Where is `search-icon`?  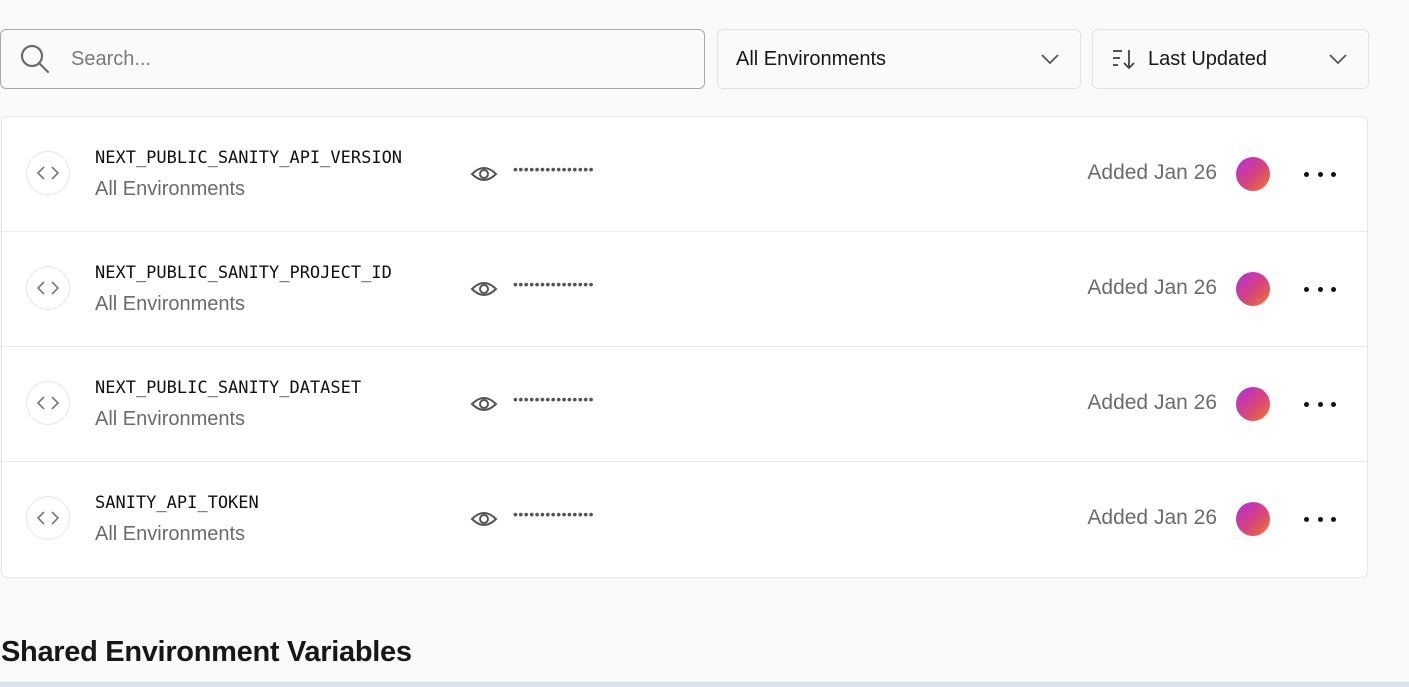
search-icon is located at coordinates (35, 59).